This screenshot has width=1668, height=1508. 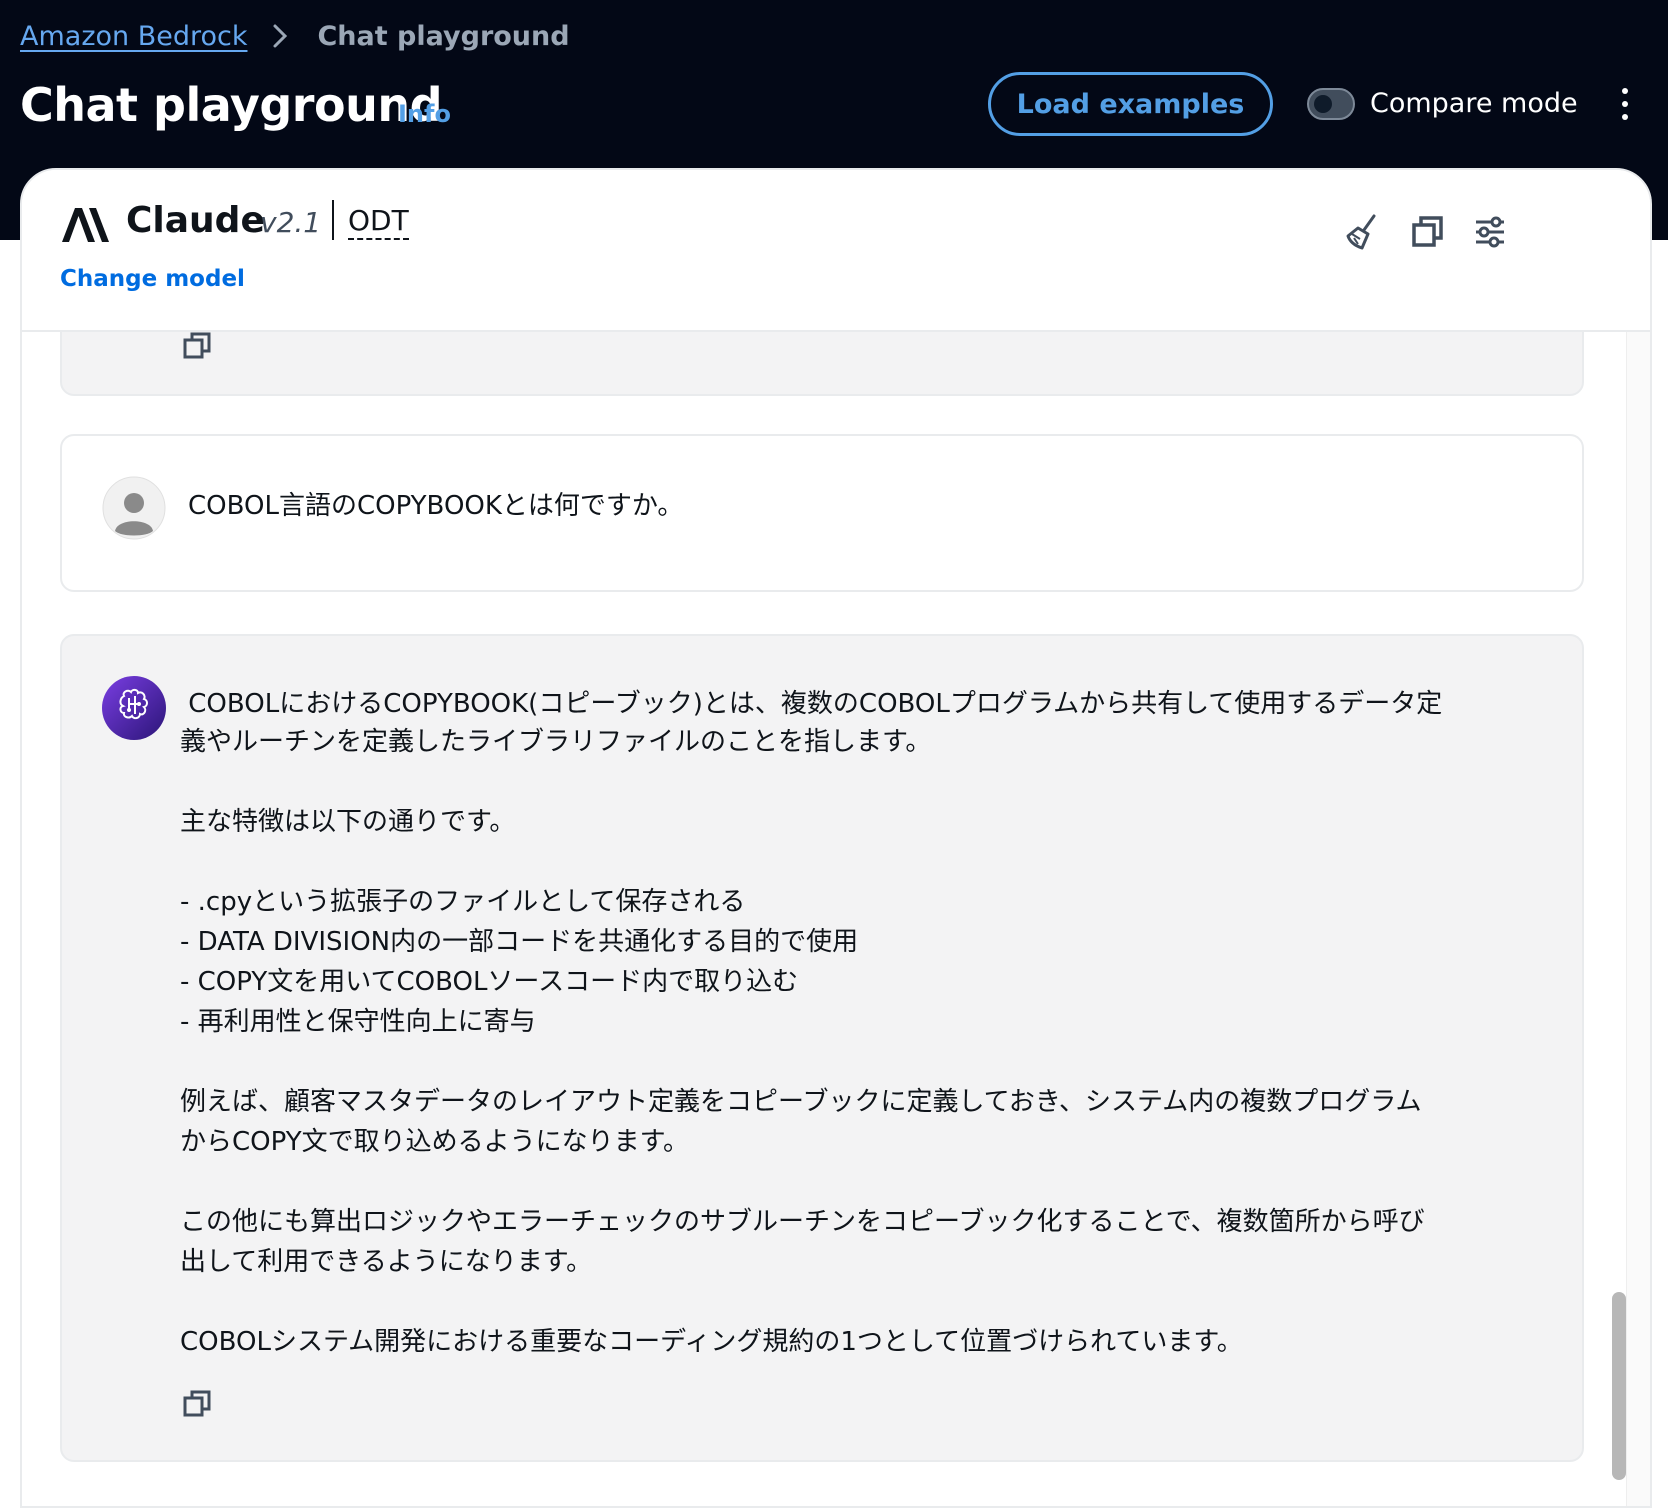 What do you see at coordinates (836, 251) in the screenshot?
I see `model-header: Claude v2.1 ODT Change model` at bounding box center [836, 251].